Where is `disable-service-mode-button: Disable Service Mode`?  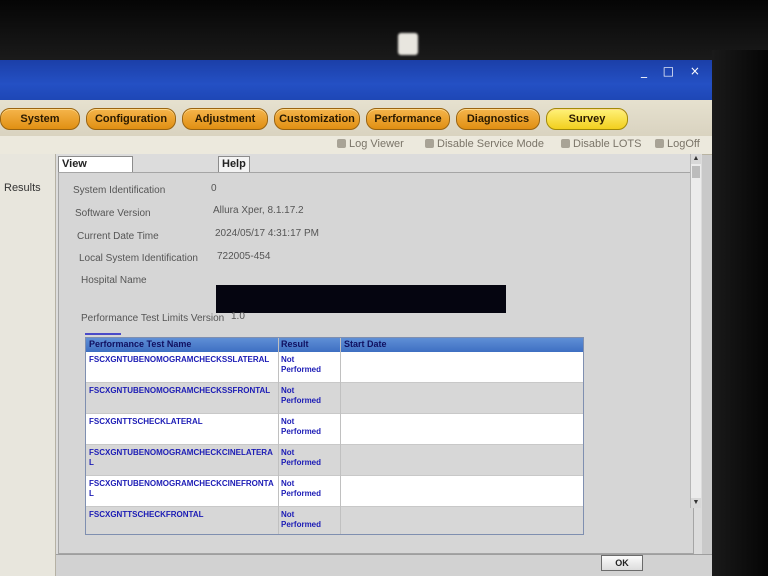
disable-service-mode-button: Disable Service Mode is located at coordinates (484, 144).